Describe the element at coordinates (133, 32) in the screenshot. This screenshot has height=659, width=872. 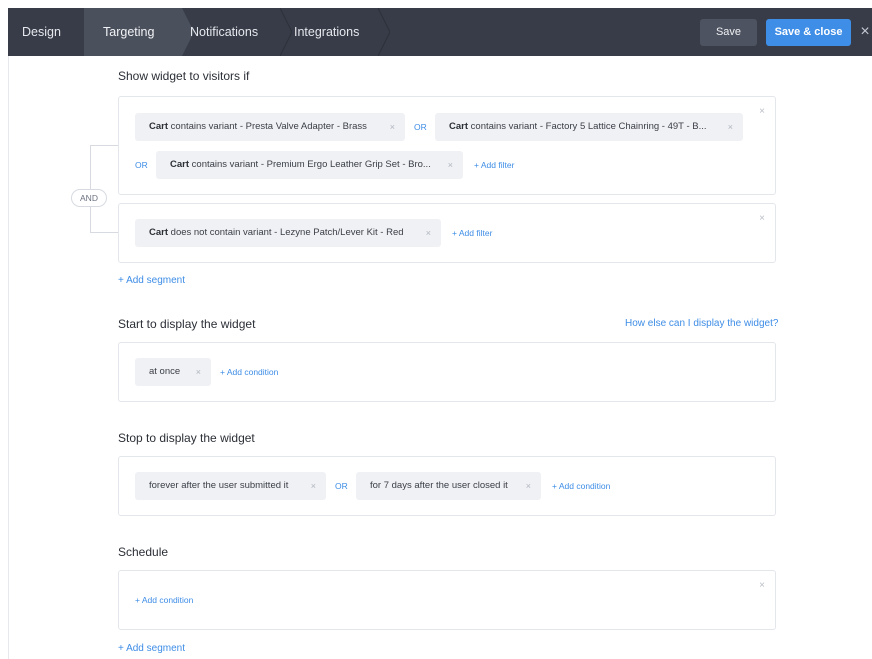
I see `tab-targeting: Targeting` at that location.